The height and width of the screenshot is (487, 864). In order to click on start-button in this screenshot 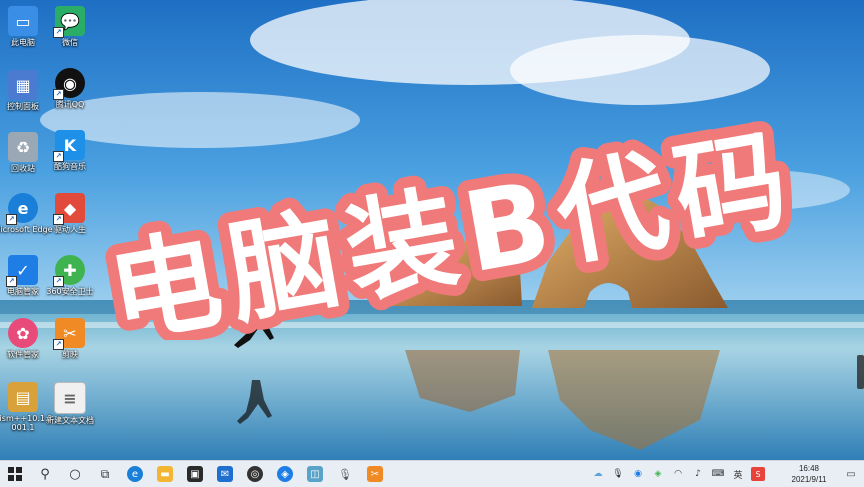, I will do `click(15, 474)`.